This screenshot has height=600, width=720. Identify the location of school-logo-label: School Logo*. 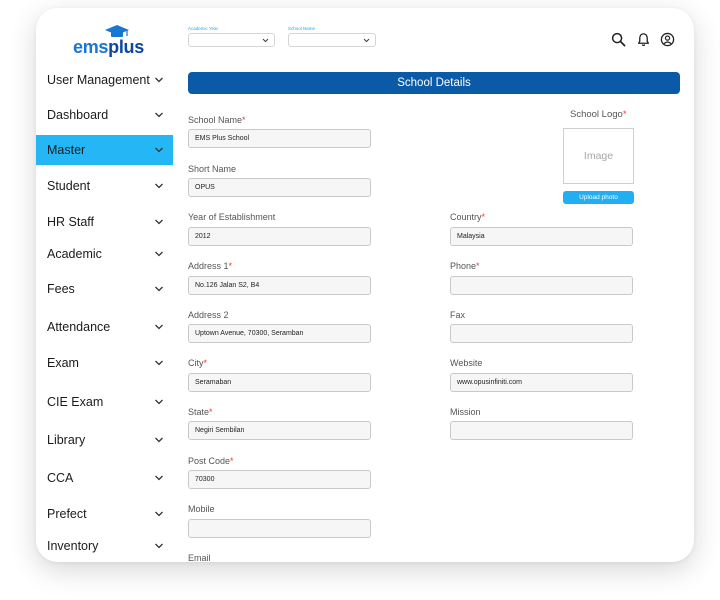
(598, 114).